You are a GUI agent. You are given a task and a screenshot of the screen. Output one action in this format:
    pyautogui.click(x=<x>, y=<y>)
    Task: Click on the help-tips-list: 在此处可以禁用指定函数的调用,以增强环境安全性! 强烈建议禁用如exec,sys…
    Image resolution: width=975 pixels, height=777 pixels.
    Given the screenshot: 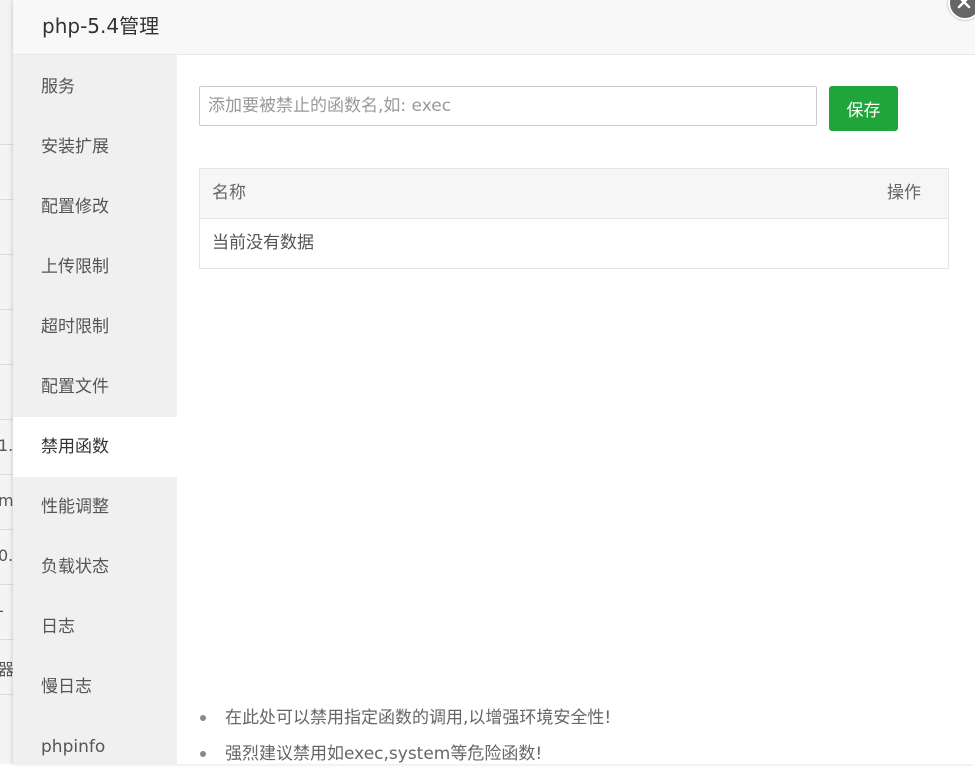 What is the action you would take?
    pyautogui.click(x=579, y=736)
    